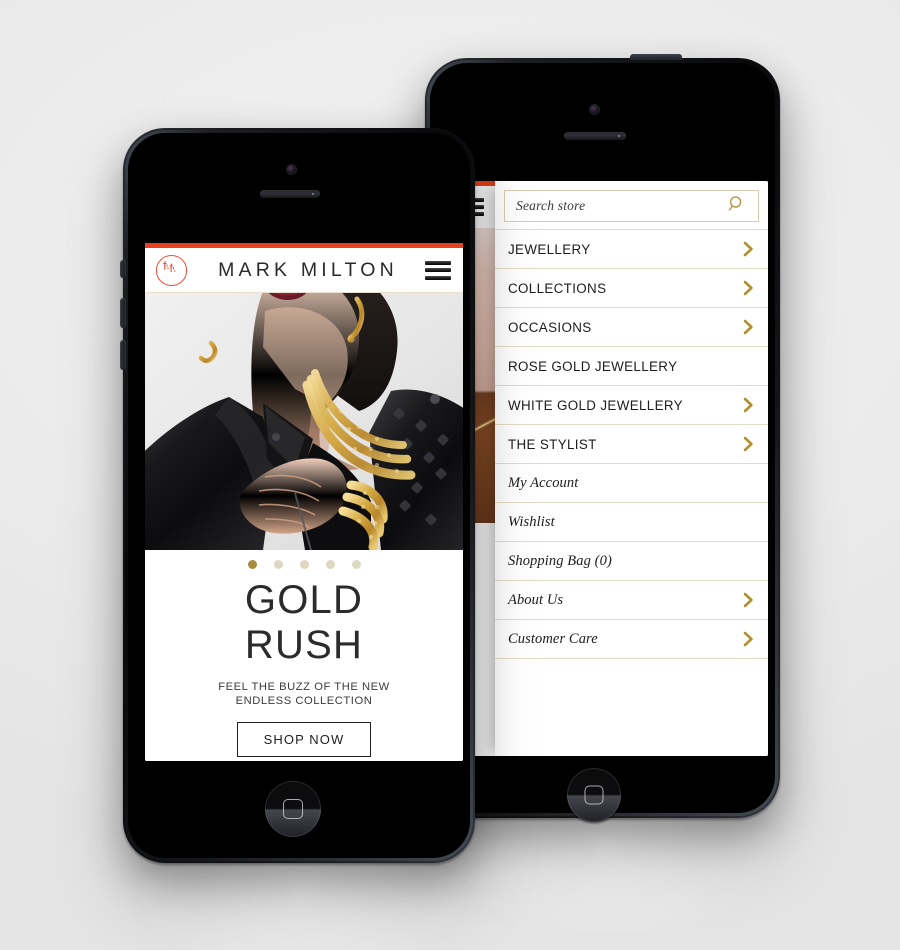  Describe the element at coordinates (304, 687) in the screenshot. I see `promo-subtitle-line1: FEEL THE BUZZ OF THE NEW` at that location.